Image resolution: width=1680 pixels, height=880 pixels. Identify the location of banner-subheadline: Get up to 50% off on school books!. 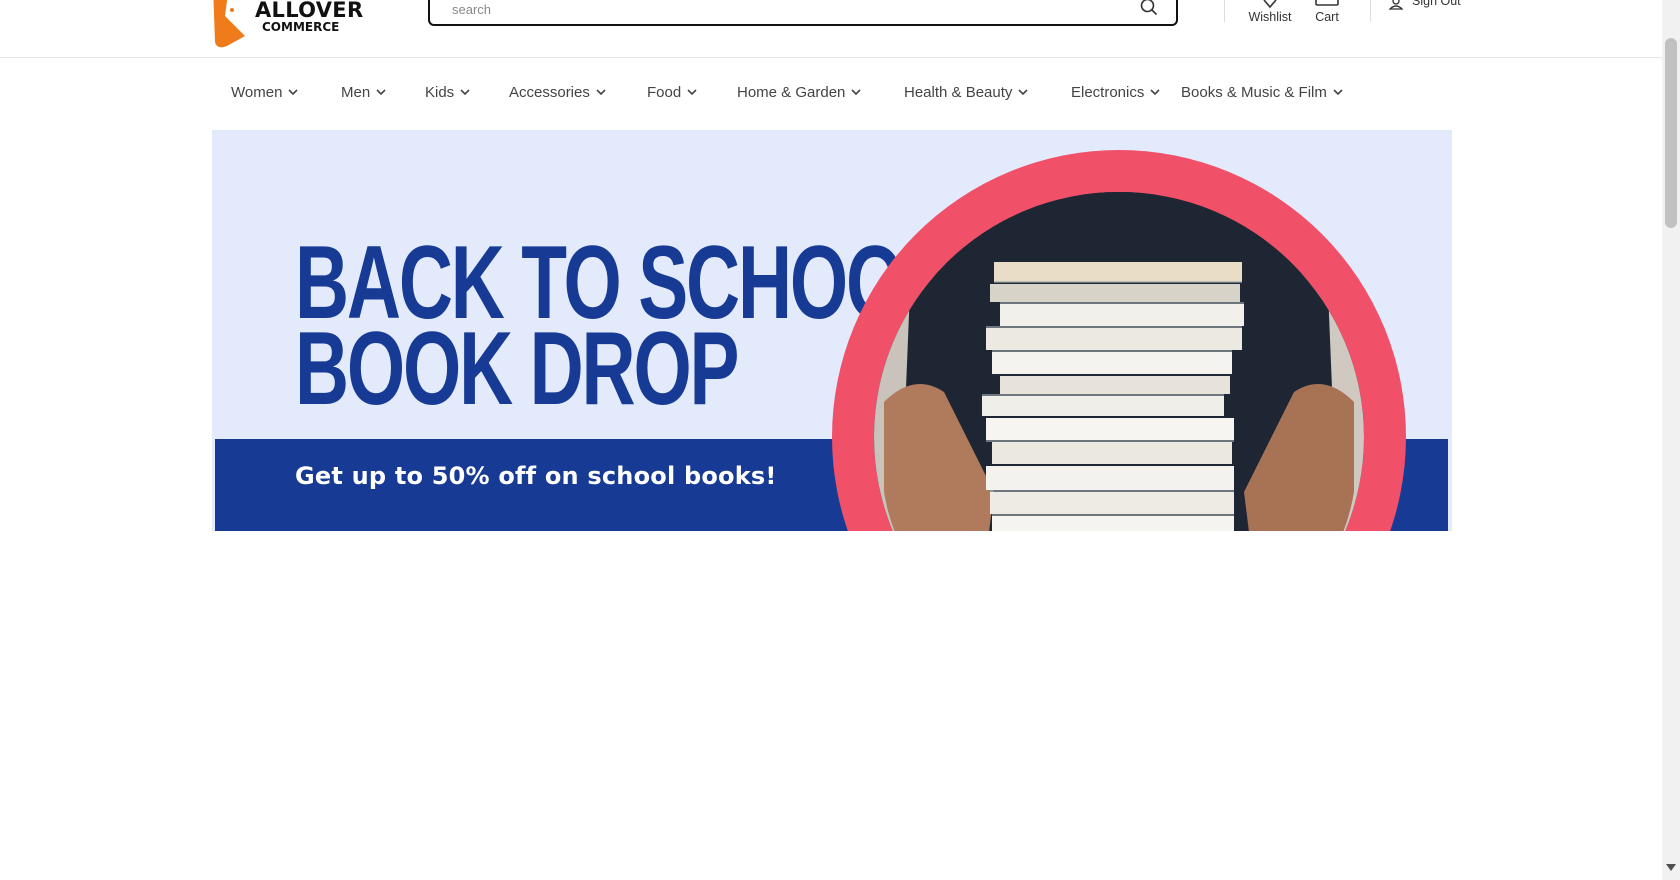
(536, 476).